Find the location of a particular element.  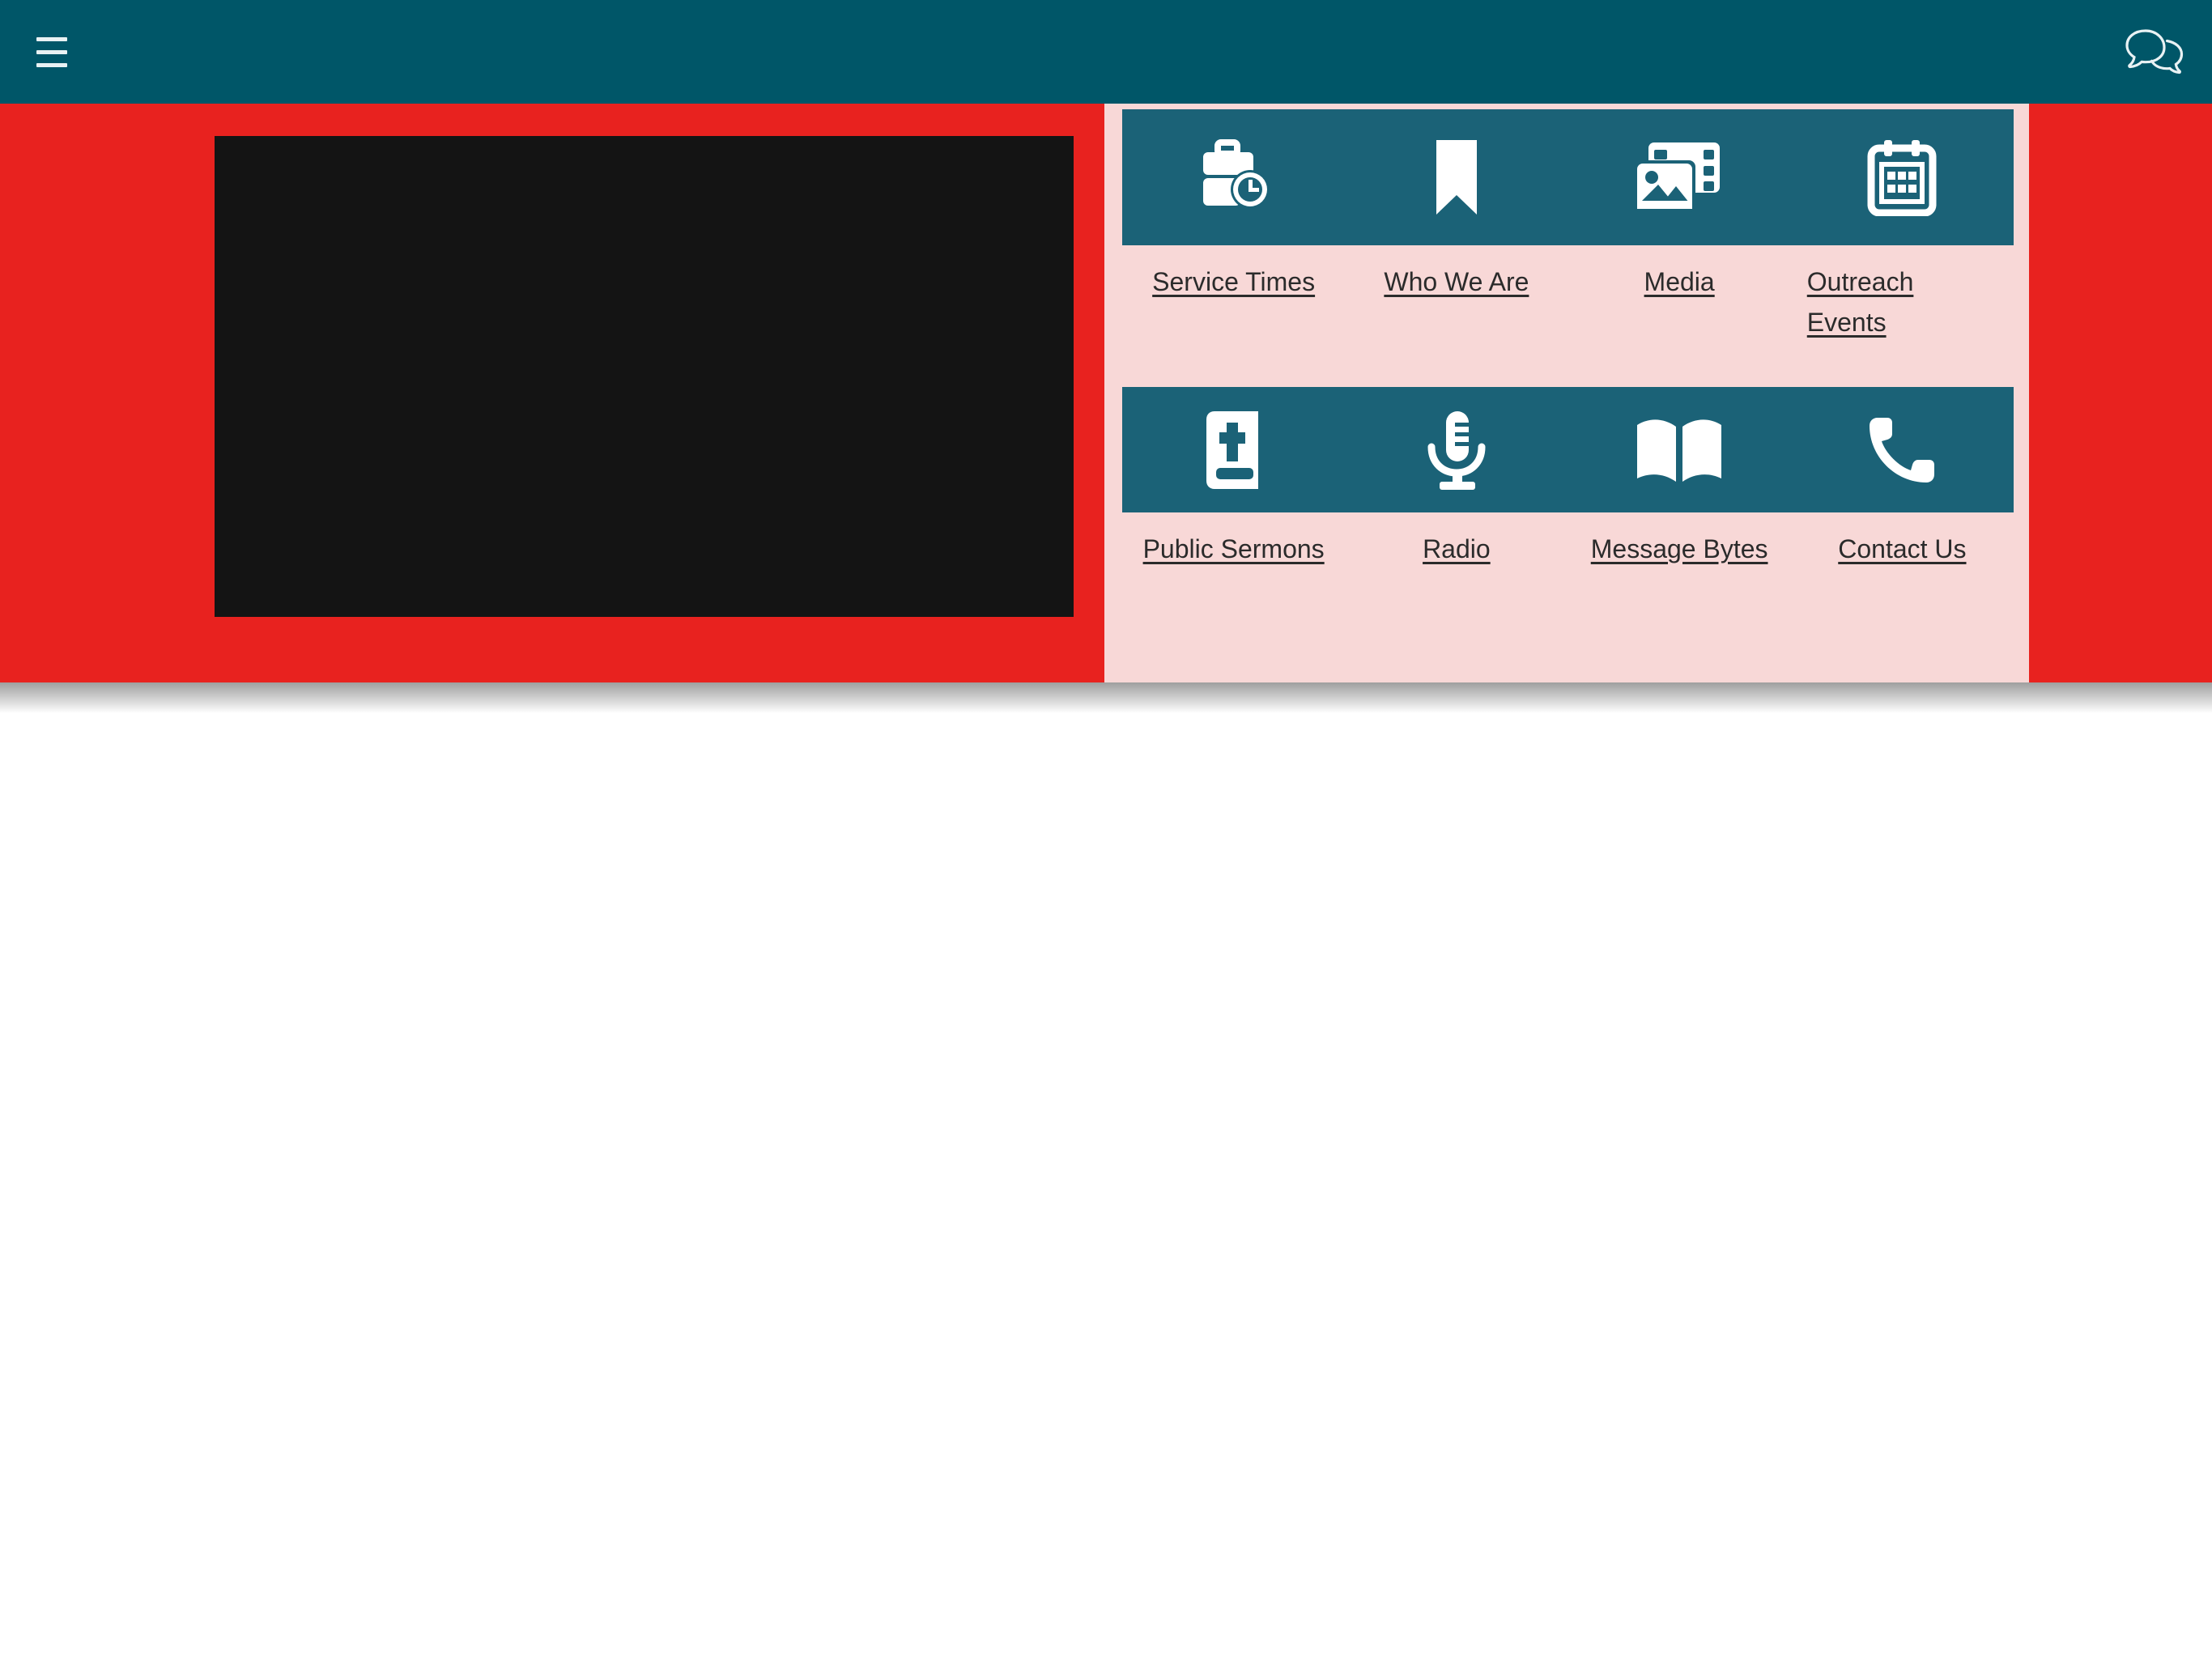

quick-link-label-cell: Radio is located at coordinates (1456, 549).